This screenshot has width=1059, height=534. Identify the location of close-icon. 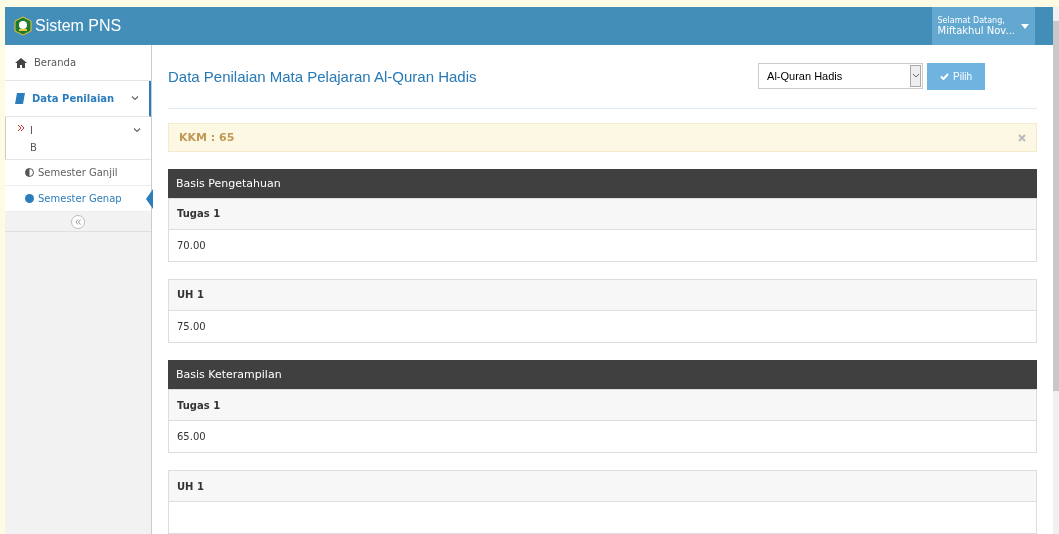
(1022, 137).